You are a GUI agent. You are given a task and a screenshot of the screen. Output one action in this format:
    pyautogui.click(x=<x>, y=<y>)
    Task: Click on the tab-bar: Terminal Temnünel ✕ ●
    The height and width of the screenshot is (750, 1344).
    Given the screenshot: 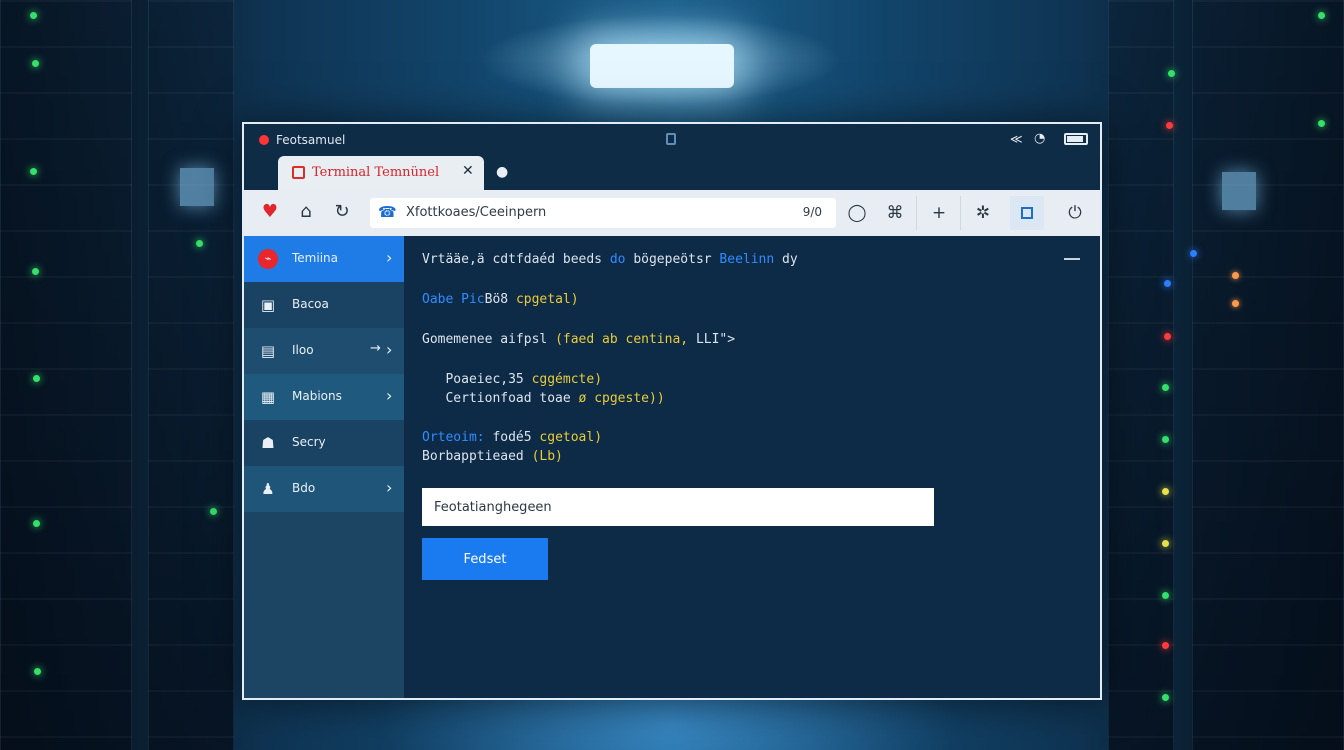 What is the action you would take?
    pyautogui.click(x=672, y=173)
    